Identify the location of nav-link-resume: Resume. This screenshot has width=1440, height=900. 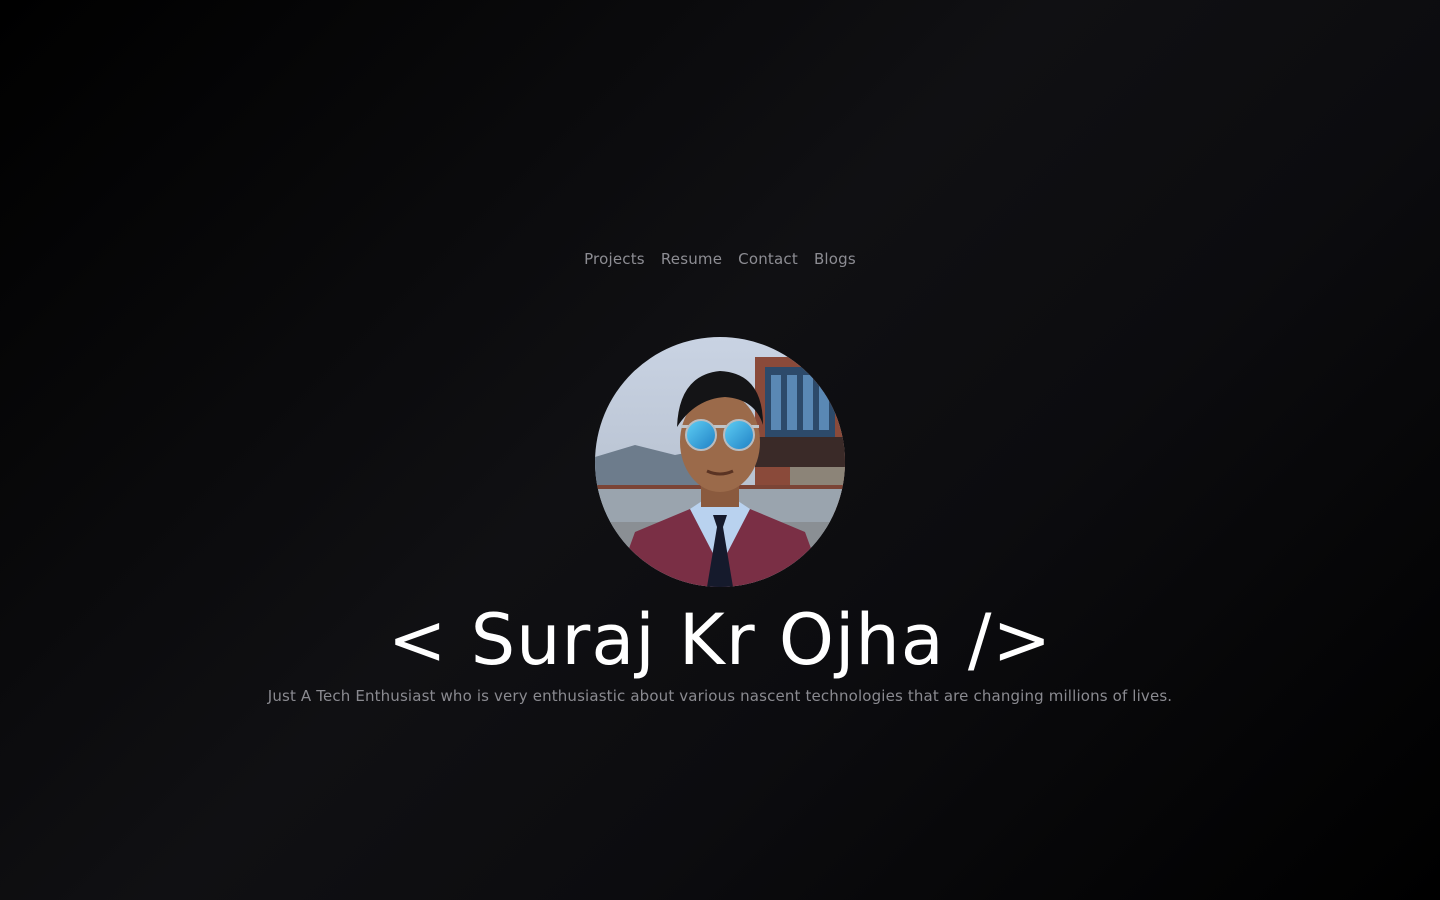
(691, 259).